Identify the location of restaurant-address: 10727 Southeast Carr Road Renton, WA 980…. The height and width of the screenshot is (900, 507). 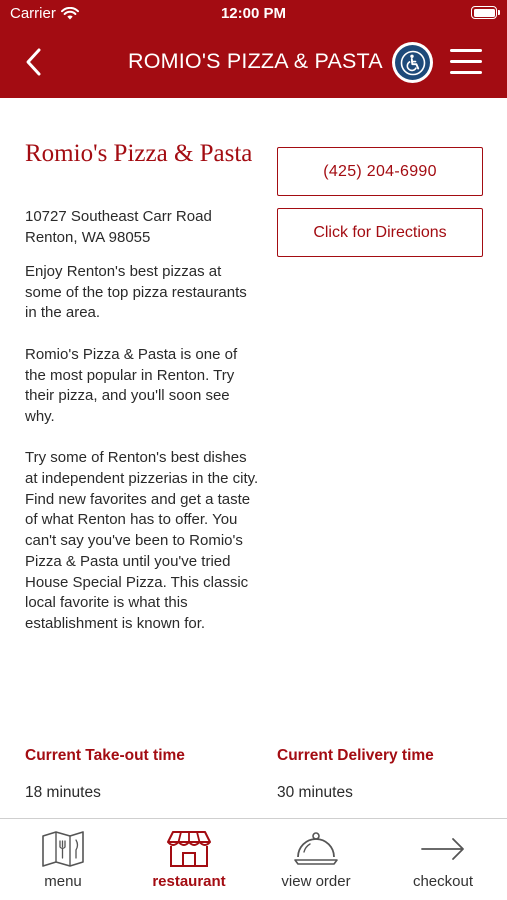
(145, 227).